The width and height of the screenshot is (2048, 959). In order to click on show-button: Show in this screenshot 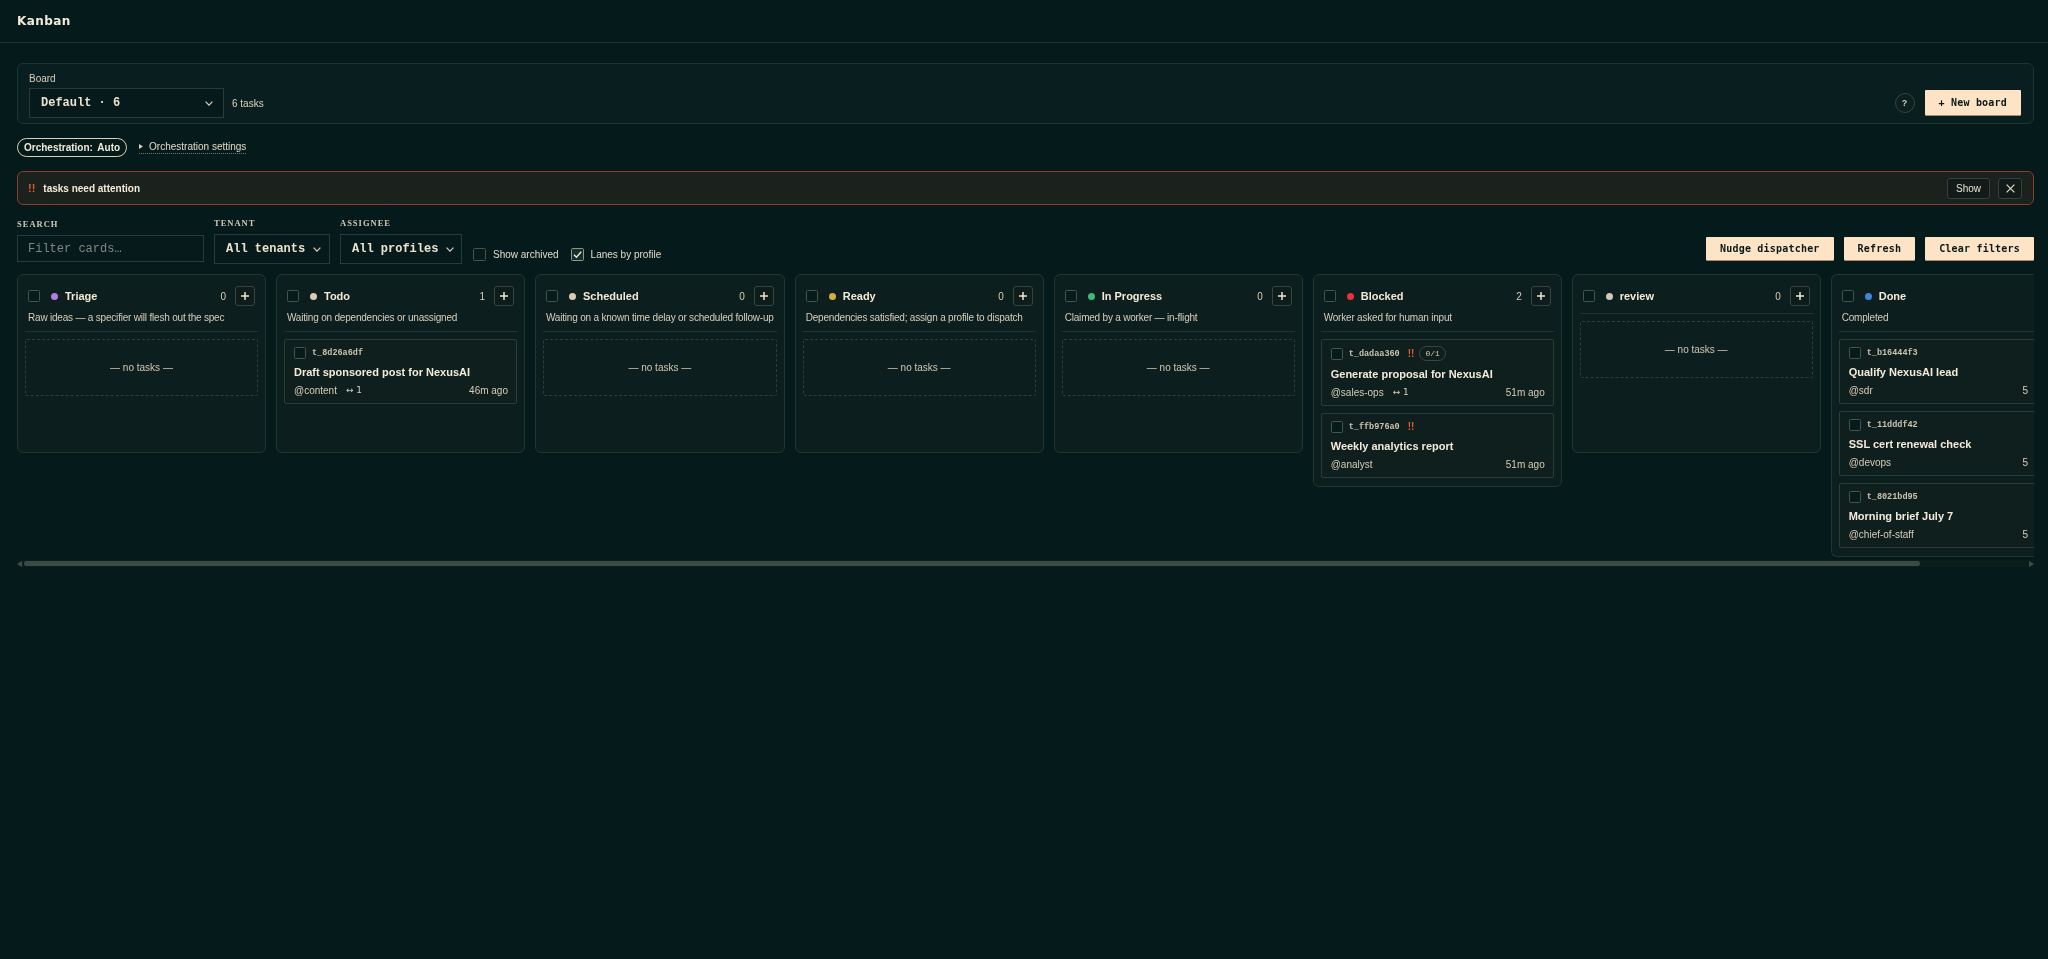, I will do `click(1968, 188)`.